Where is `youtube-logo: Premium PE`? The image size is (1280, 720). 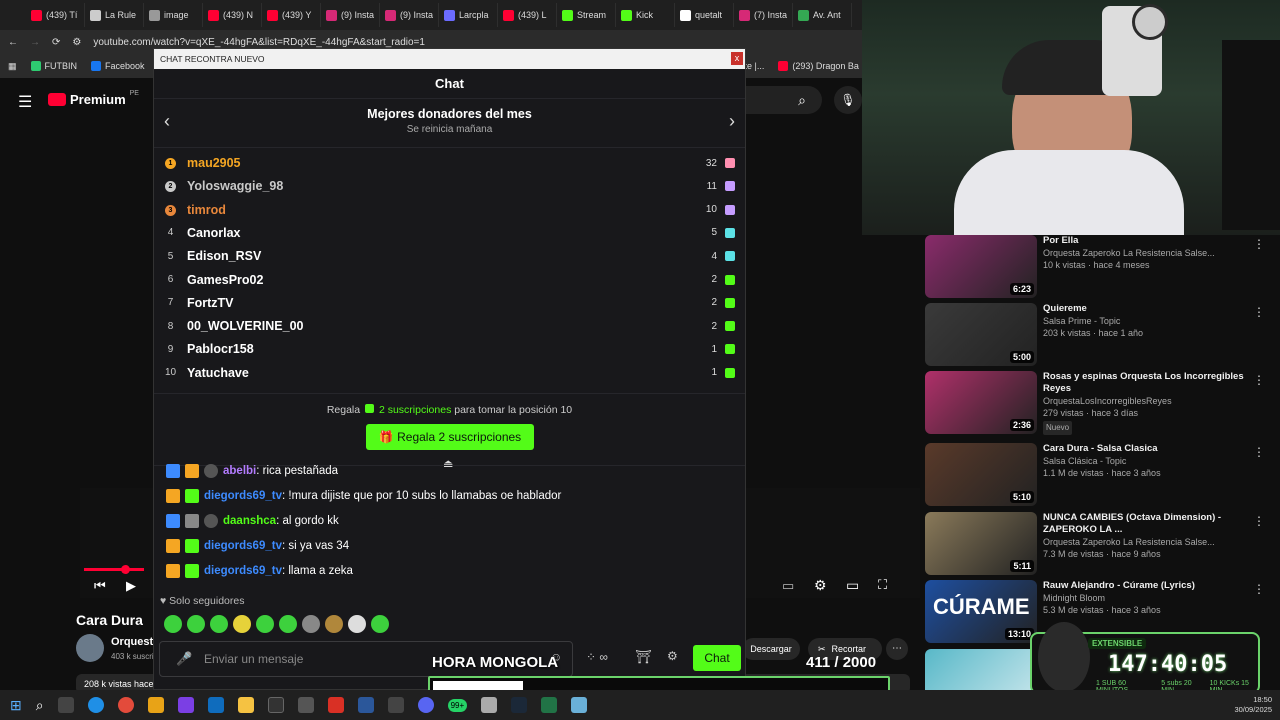 youtube-logo: Premium PE is located at coordinates (93, 98).